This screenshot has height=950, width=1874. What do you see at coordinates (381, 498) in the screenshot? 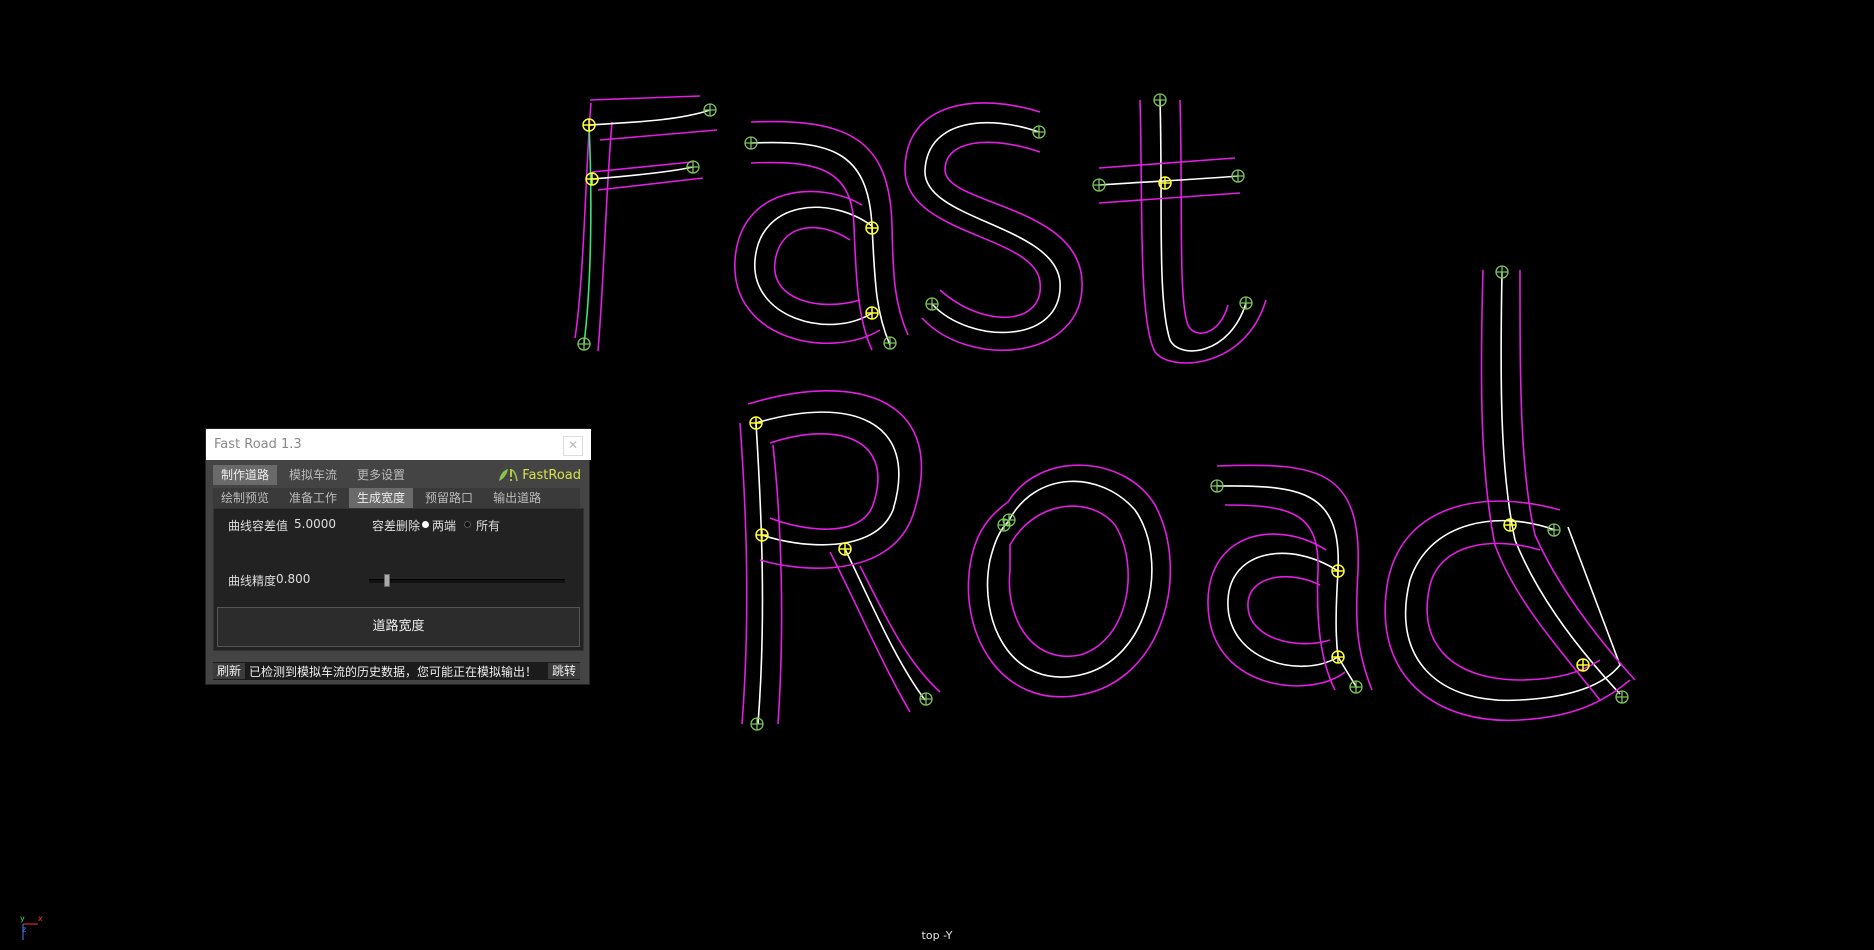
I see `subtab-generate-width: 生成宽度` at bounding box center [381, 498].